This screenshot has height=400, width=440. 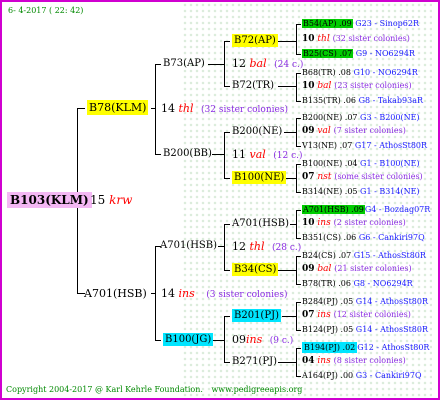 What do you see at coordinates (361, 118) in the screenshot?
I see `g4-row: B200(NE) .07 G3 - B200(NE)` at bounding box center [361, 118].